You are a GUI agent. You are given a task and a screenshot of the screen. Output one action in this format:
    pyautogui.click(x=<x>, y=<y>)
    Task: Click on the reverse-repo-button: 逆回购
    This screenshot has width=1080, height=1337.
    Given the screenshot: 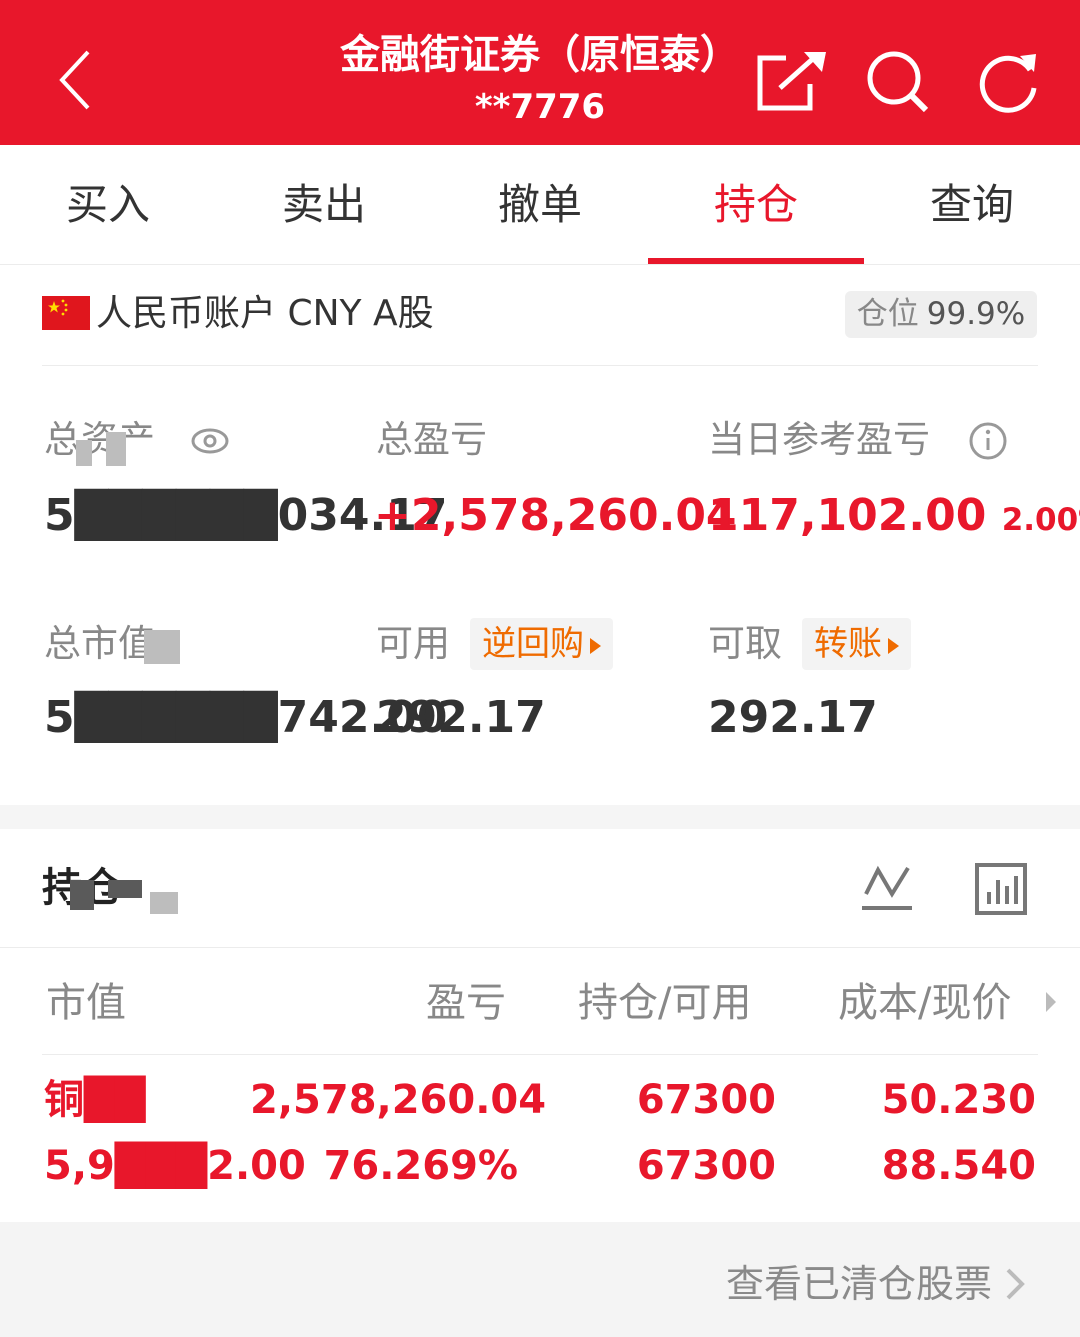 What is the action you would take?
    pyautogui.click(x=541, y=644)
    